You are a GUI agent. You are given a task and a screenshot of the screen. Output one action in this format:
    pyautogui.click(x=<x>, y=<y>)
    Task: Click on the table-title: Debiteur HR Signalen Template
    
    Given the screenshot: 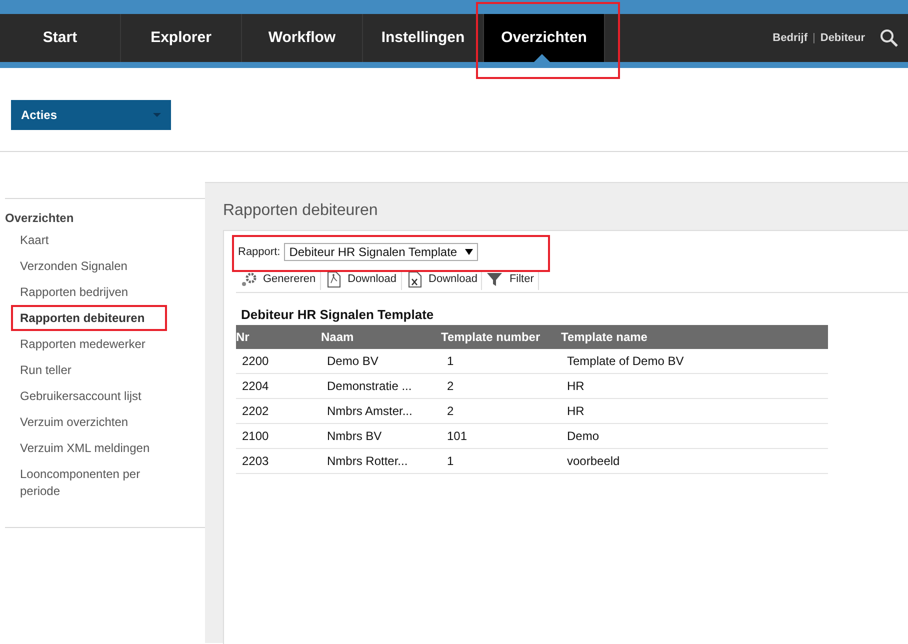 What is the action you would take?
    pyautogui.click(x=337, y=315)
    